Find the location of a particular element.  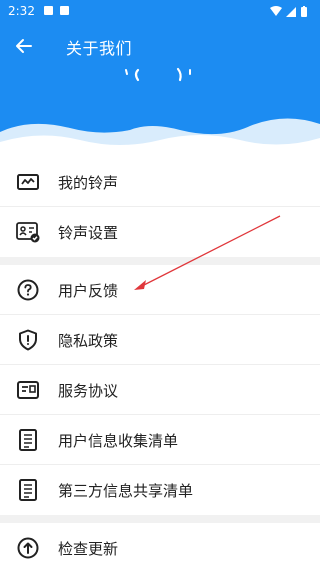

status-bar: 2:32 is located at coordinates (160, 12).